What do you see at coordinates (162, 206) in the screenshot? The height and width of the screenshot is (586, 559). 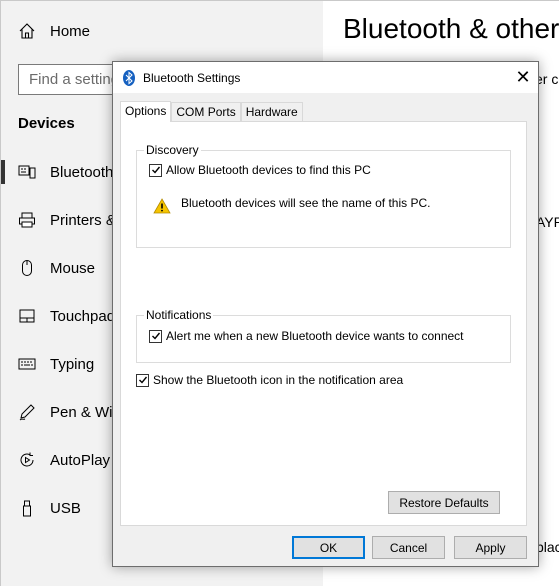 I see `warning-icon` at bounding box center [162, 206].